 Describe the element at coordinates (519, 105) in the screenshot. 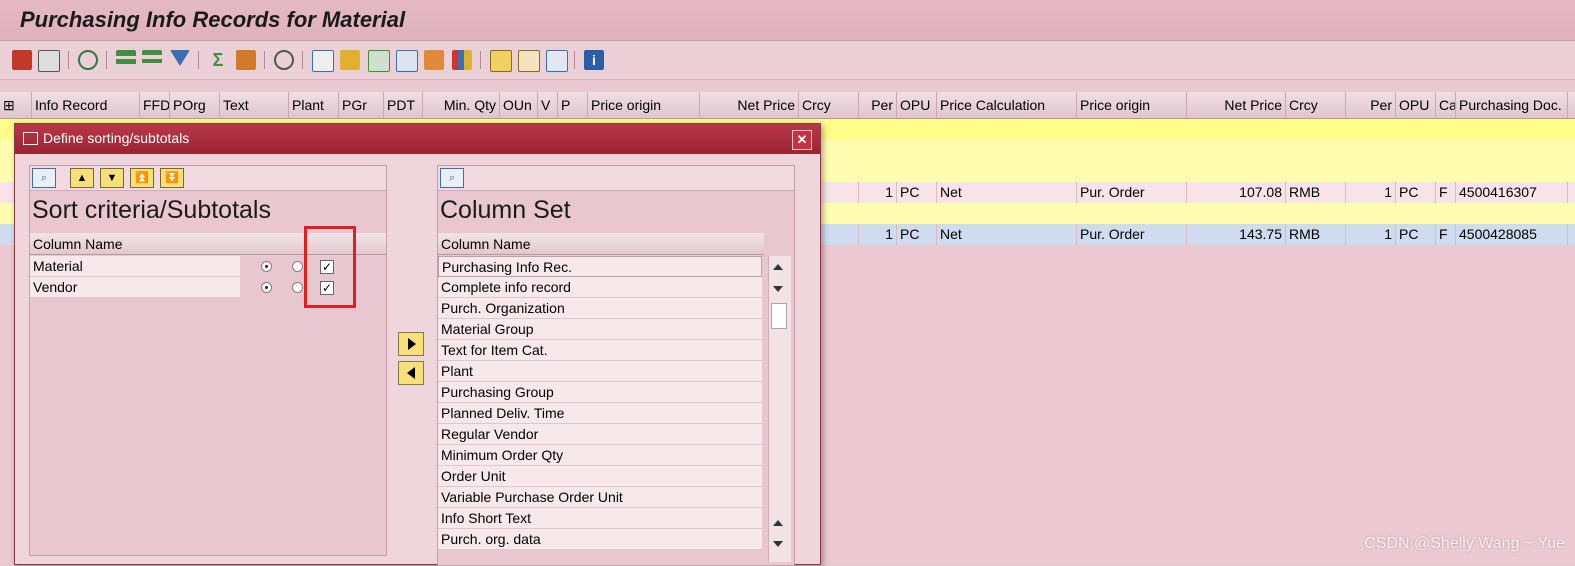

I see `col-header: OUn` at that location.